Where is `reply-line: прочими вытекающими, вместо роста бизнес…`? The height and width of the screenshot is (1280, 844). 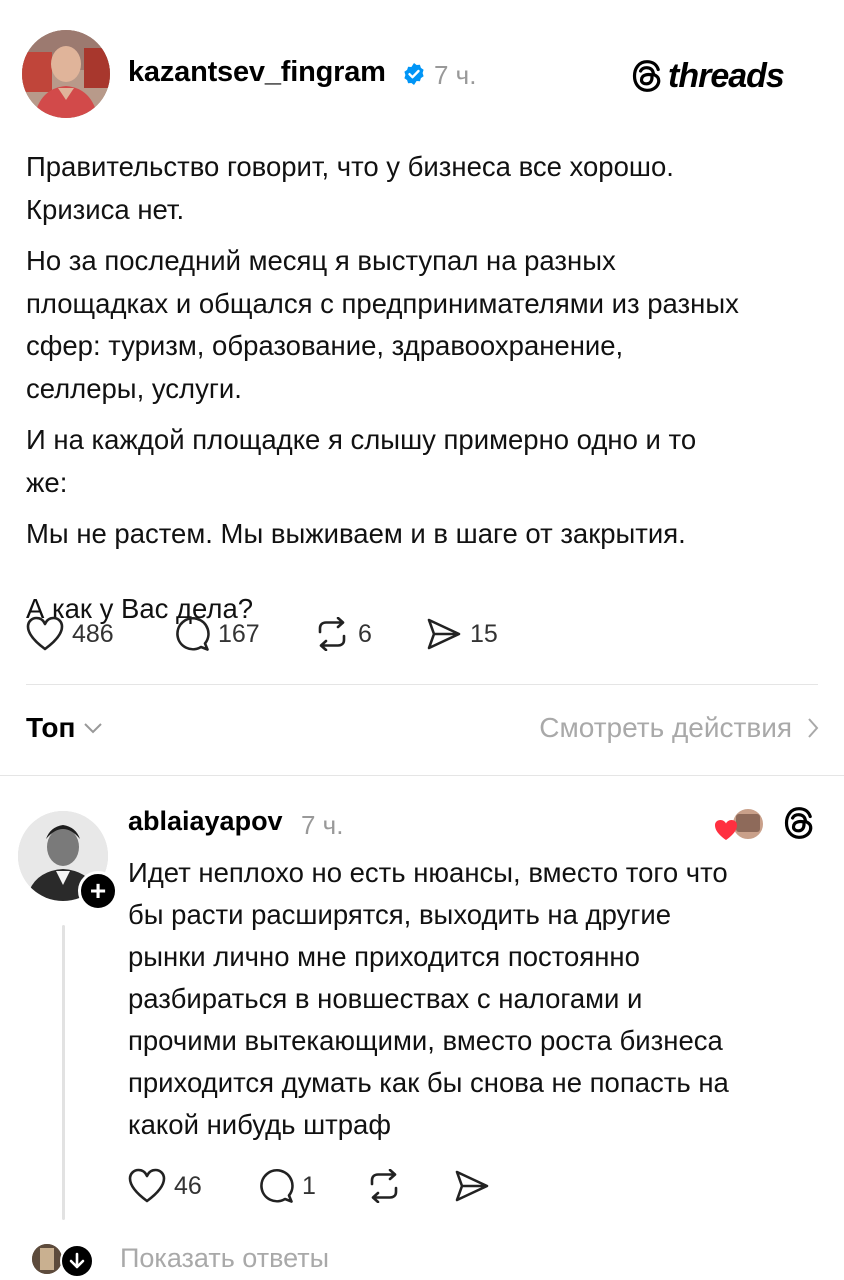
reply-line: прочими вытекающими, вместо роста бизнес… is located at coordinates (425, 1040).